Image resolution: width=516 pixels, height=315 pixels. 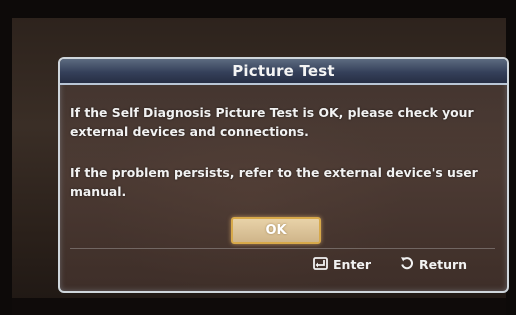 I want to click on return-hint: Return, so click(x=433, y=265).